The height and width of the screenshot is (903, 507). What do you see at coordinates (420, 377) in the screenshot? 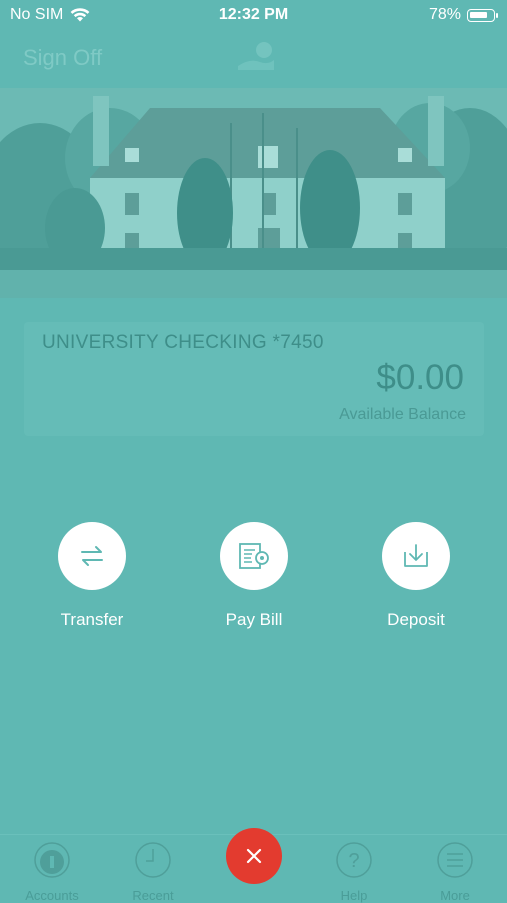
I see `account-balance: $0.00` at bounding box center [420, 377].